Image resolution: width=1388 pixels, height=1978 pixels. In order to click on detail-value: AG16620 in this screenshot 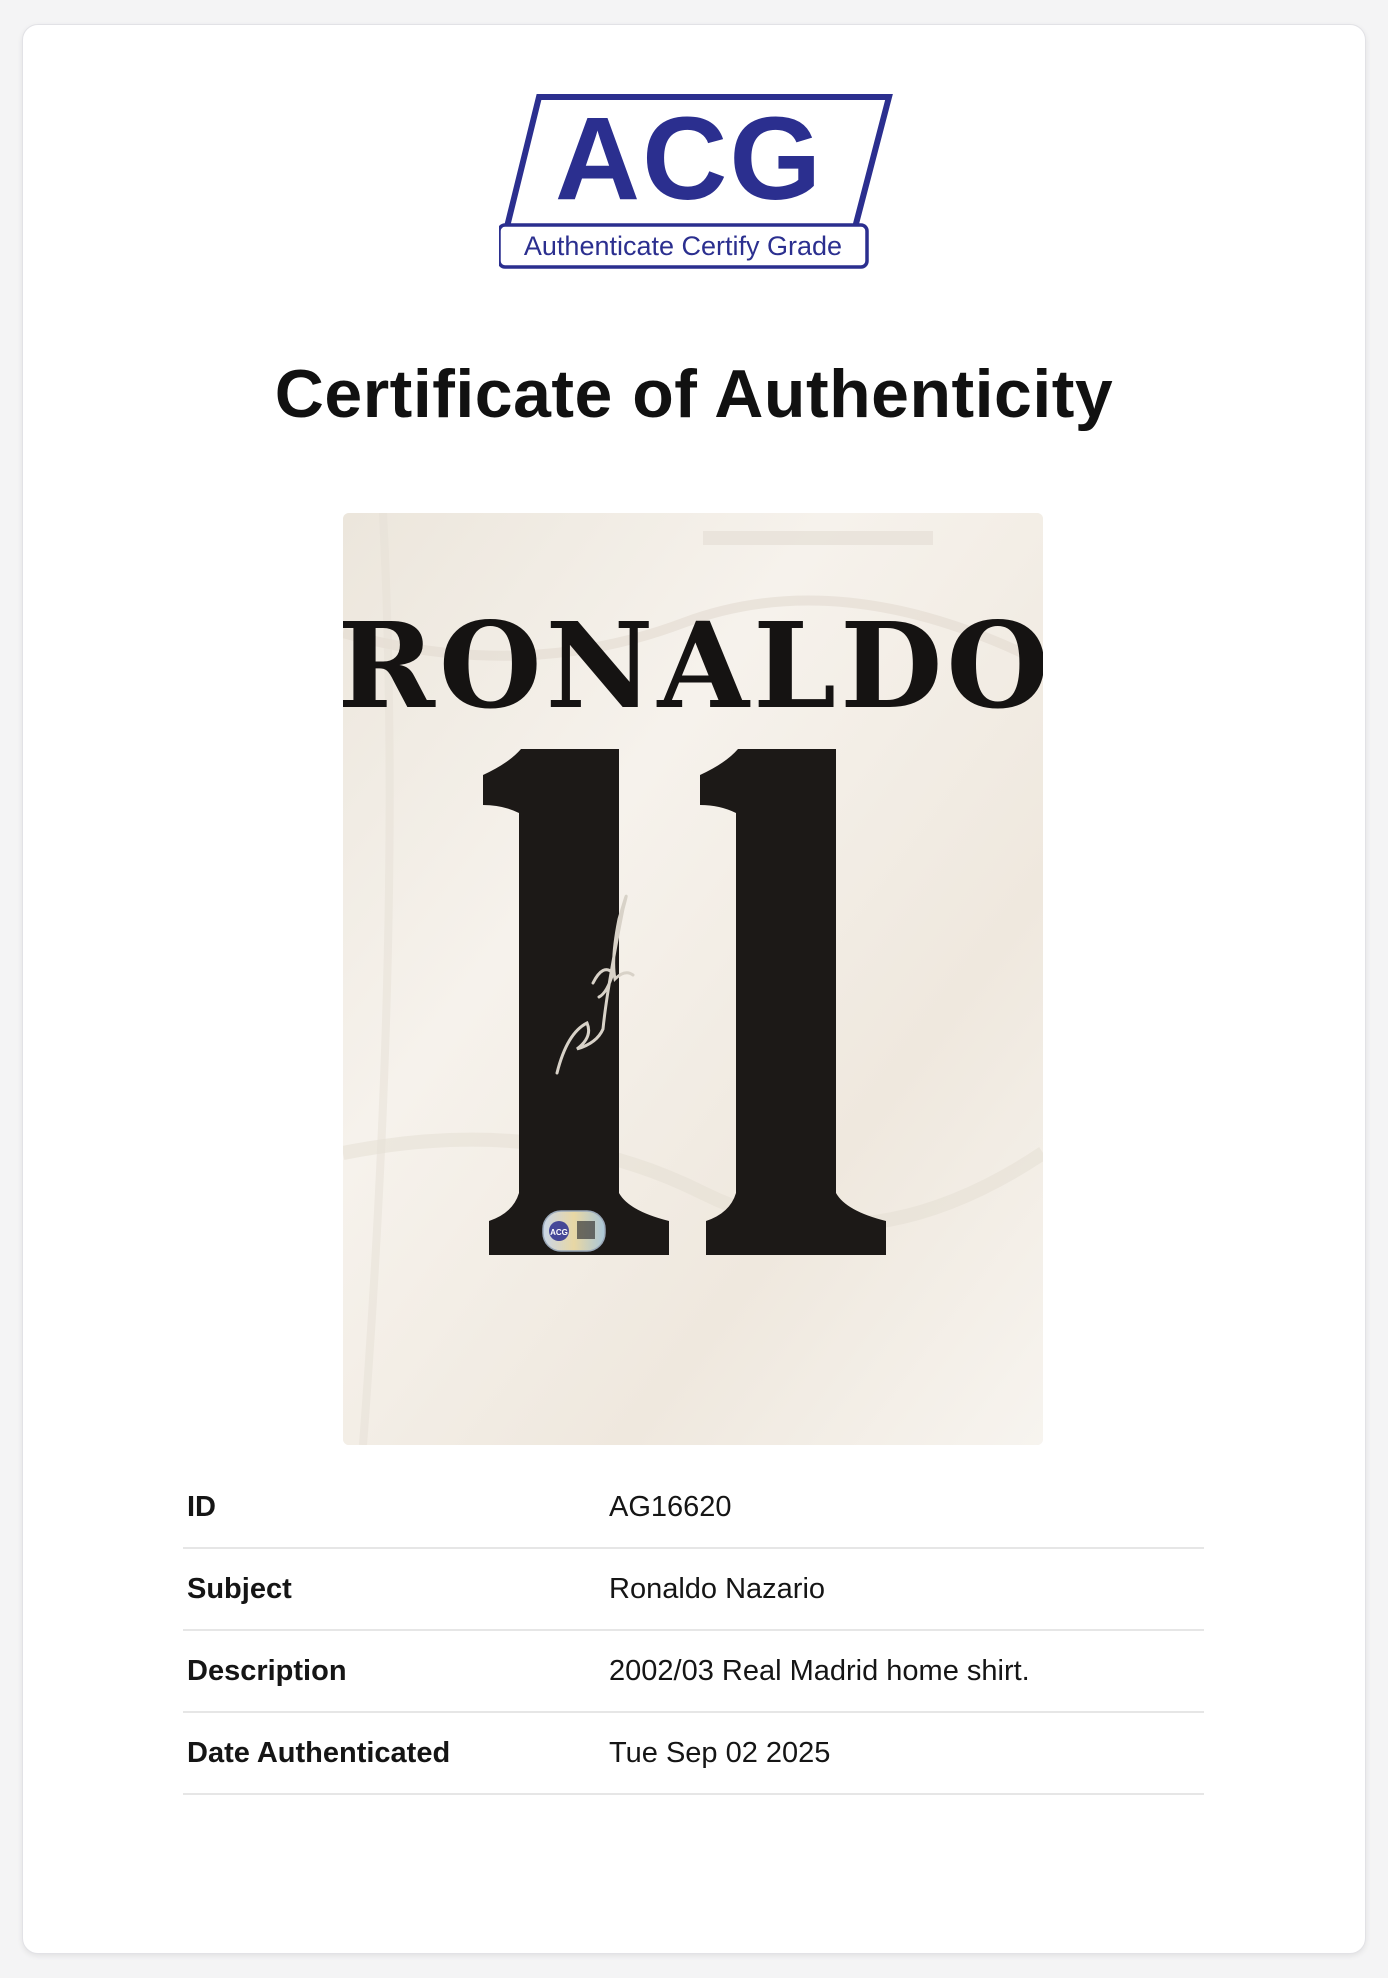, I will do `click(670, 1506)`.